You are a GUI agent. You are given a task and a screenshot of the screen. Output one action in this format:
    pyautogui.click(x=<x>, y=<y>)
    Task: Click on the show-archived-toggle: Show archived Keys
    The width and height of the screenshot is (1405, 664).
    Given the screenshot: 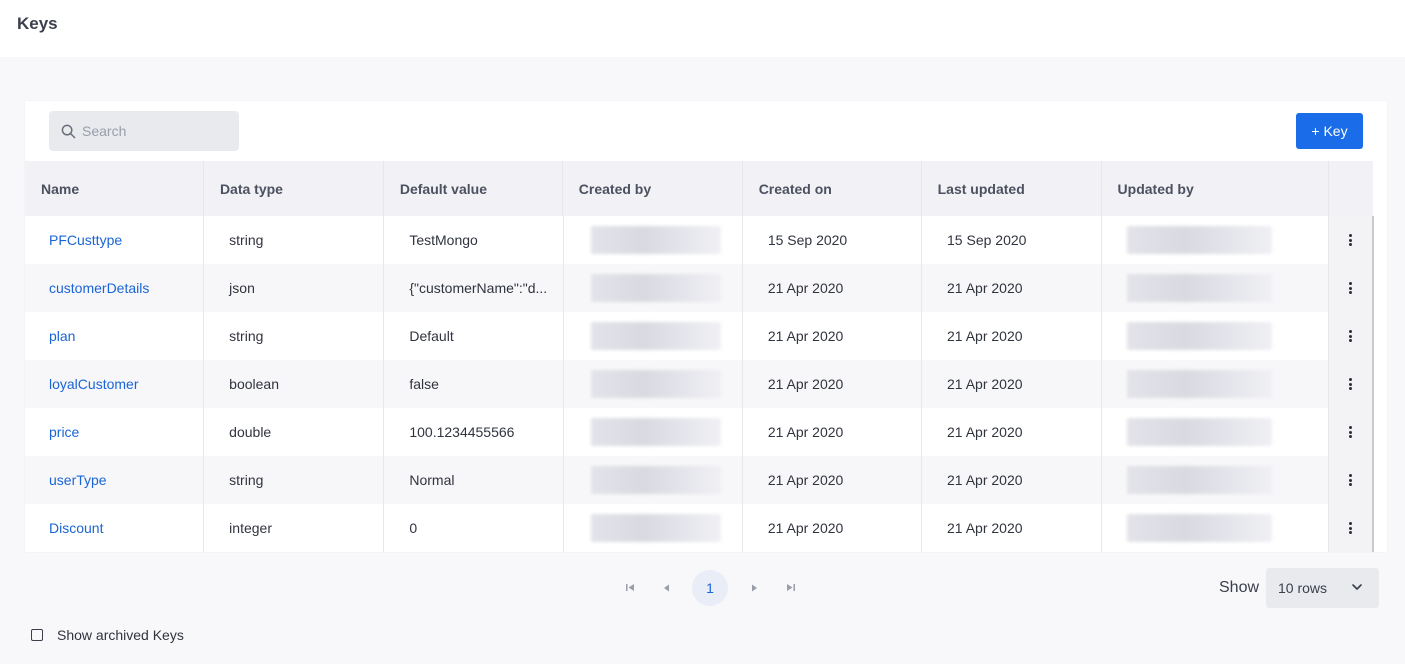 What is the action you would take?
    pyautogui.click(x=107, y=635)
    